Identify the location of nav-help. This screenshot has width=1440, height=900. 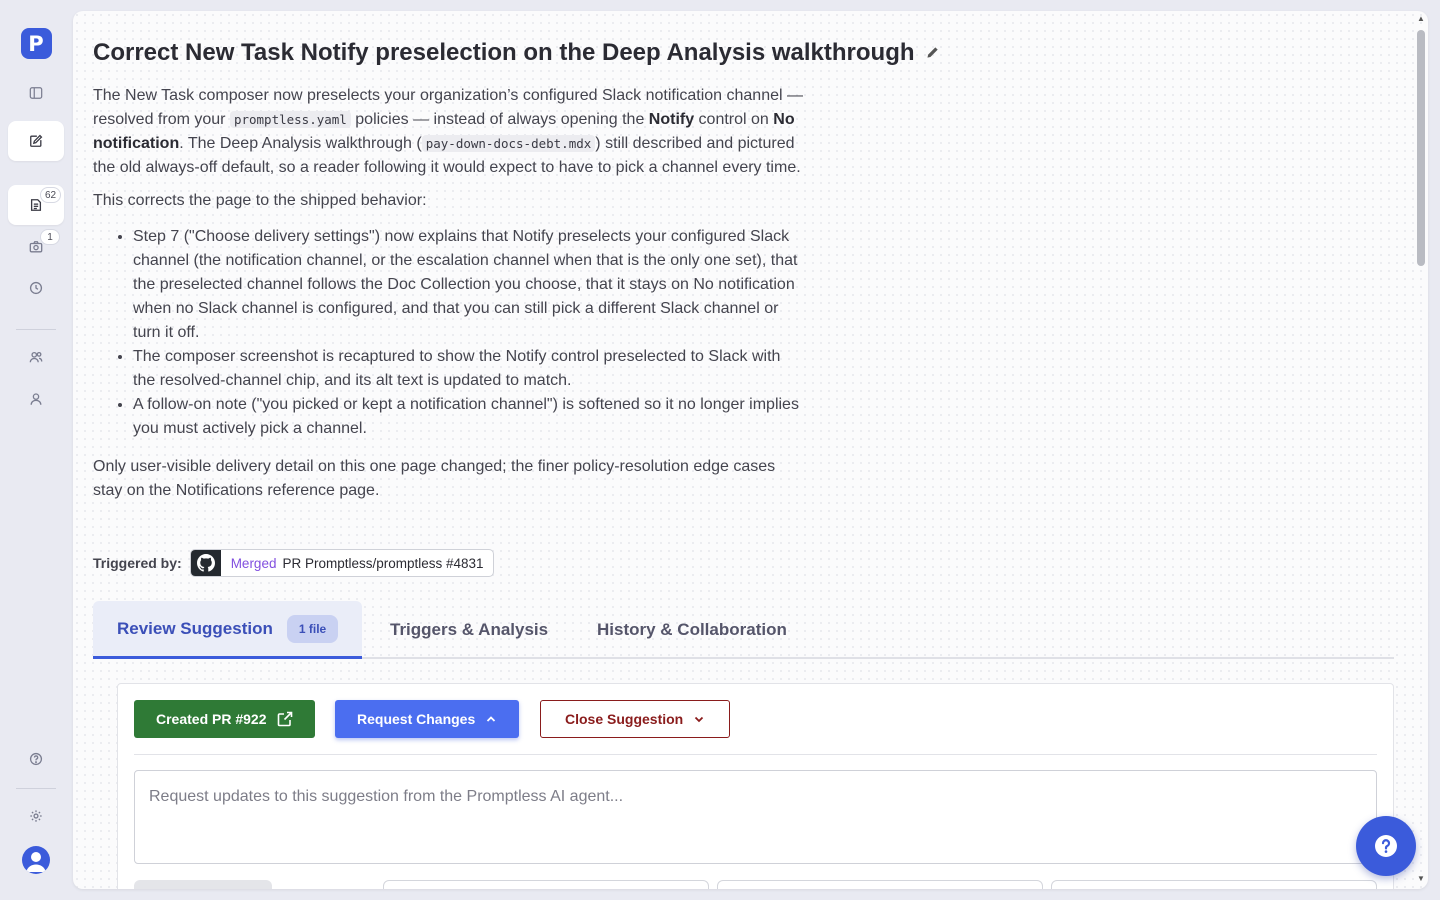
(36, 759).